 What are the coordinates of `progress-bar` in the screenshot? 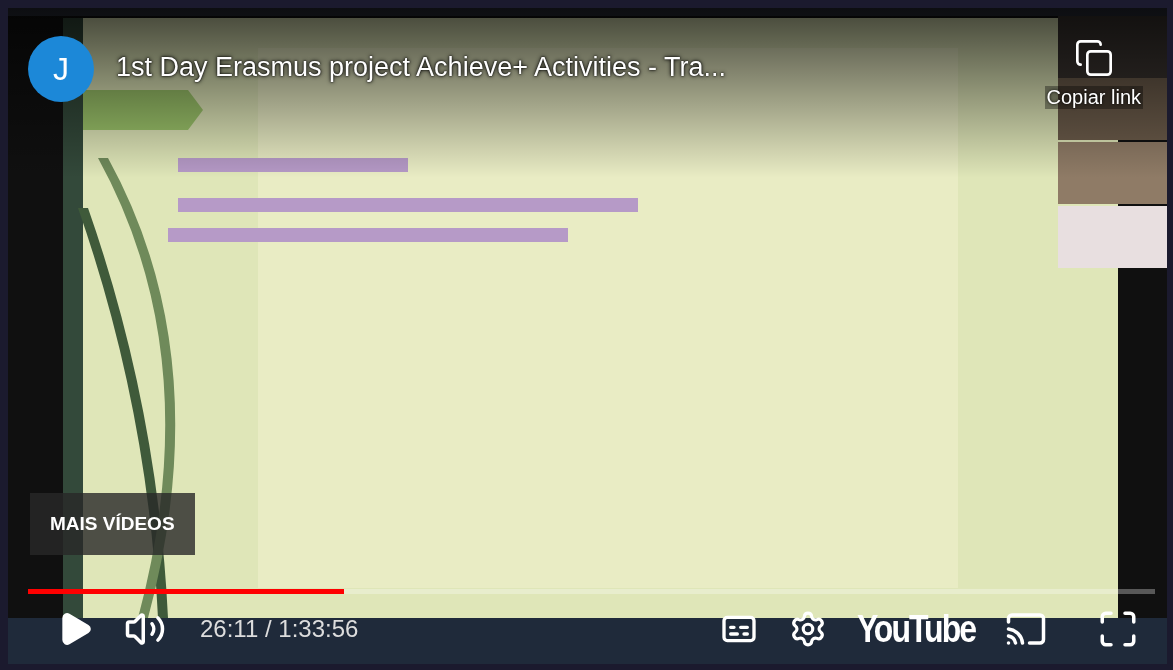 It's located at (591, 591).